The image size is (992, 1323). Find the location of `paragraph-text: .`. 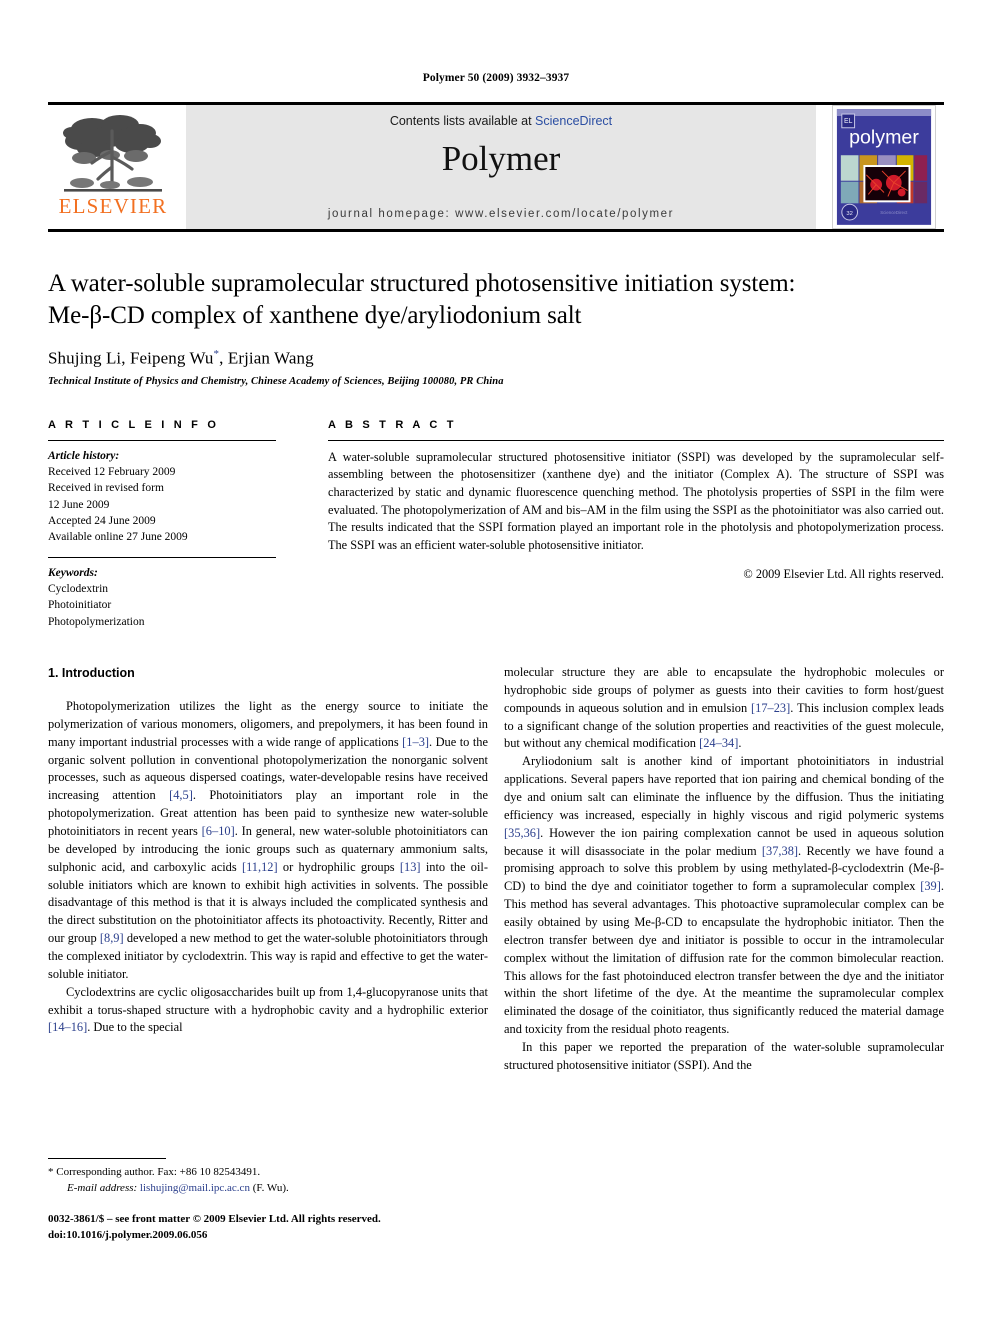

paragraph-text: . is located at coordinates (740, 743).